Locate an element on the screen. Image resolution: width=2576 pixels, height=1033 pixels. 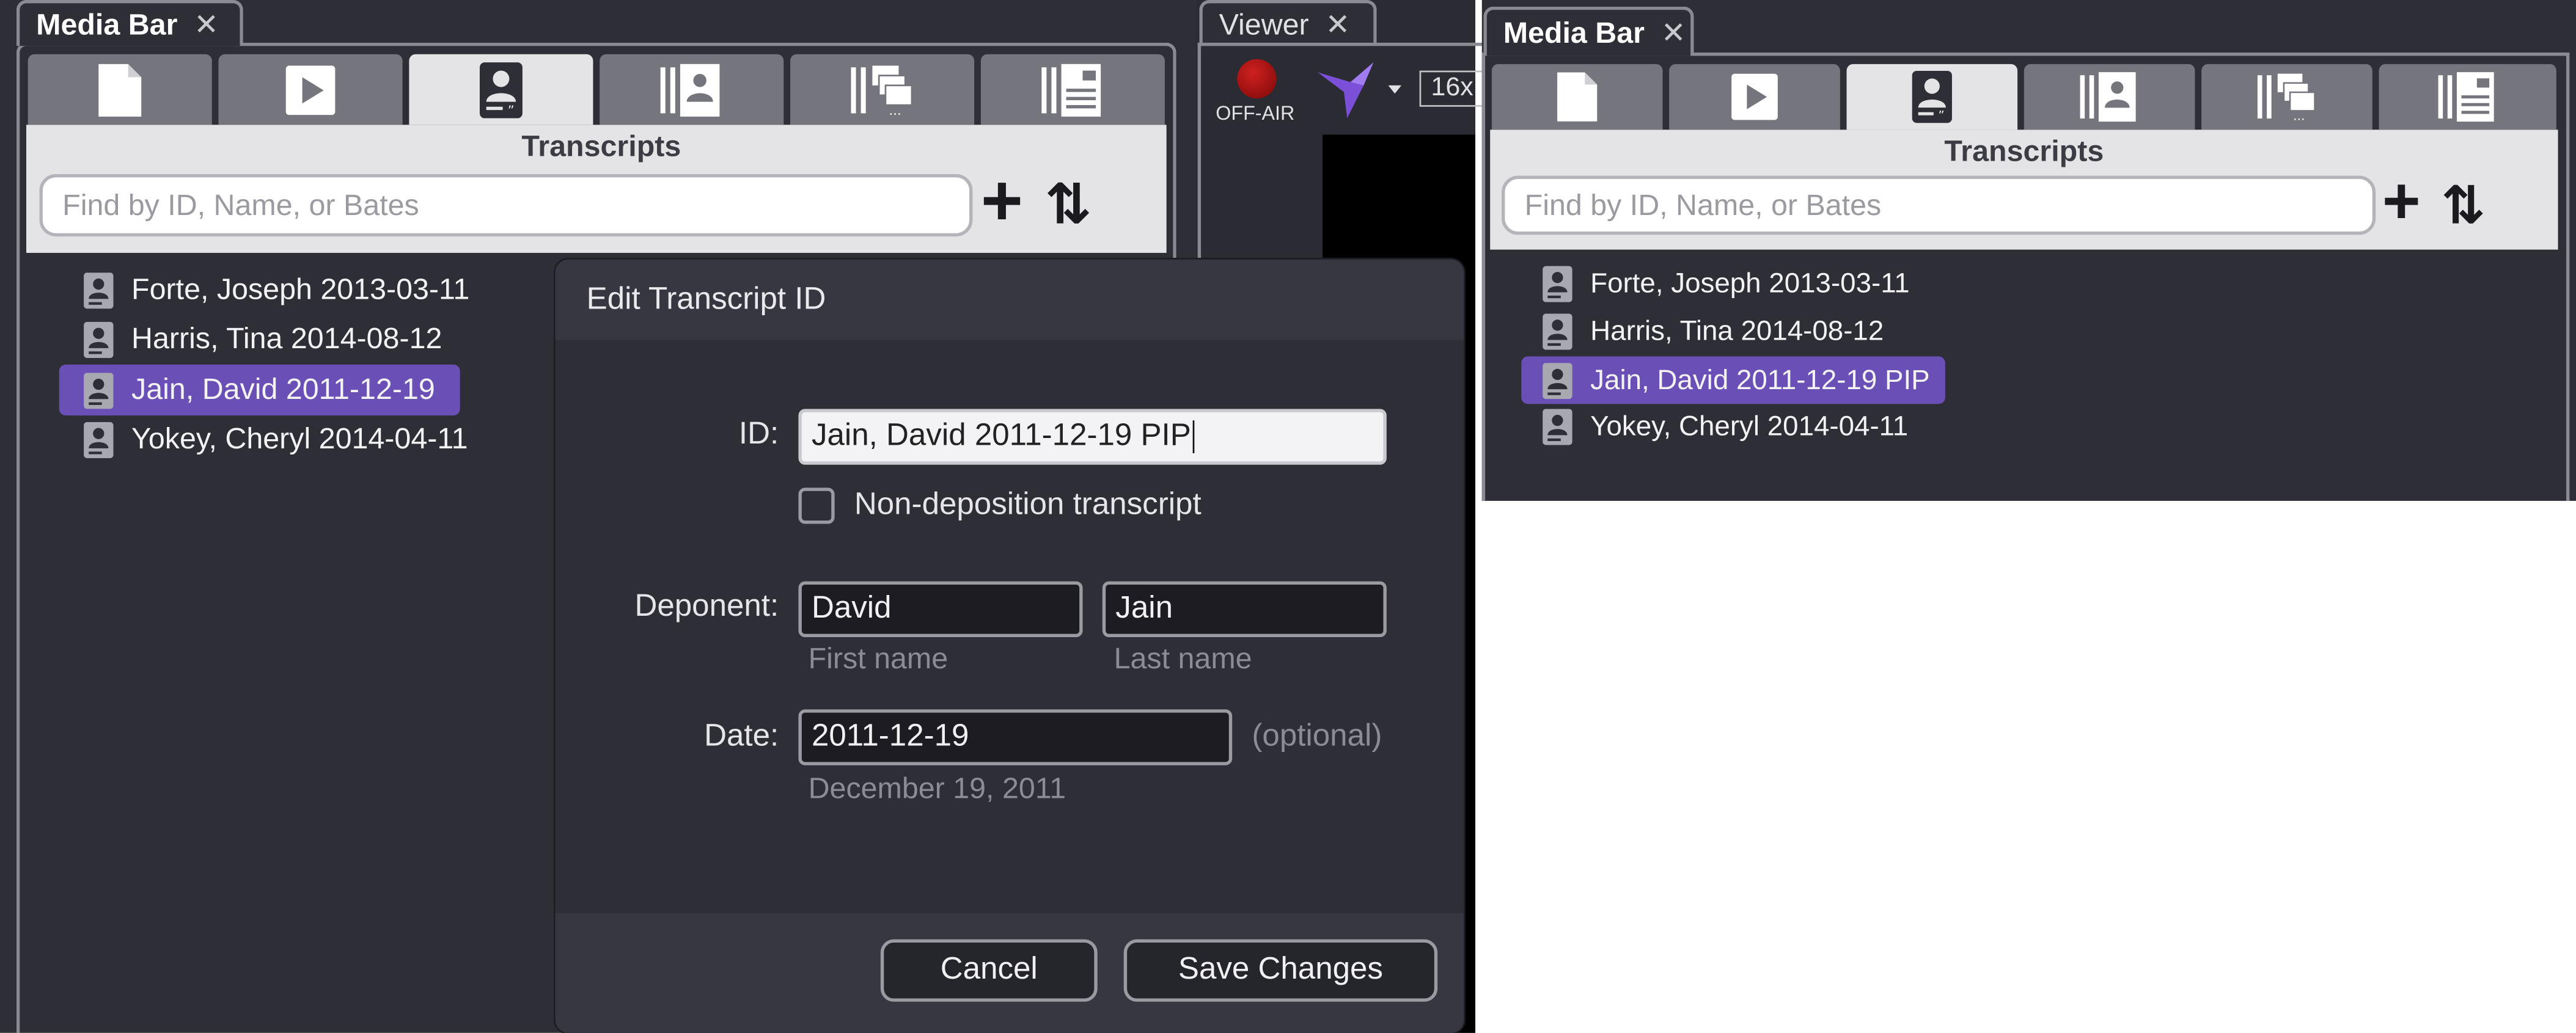
right-panel-title: Media Bar is located at coordinates (1574, 32).